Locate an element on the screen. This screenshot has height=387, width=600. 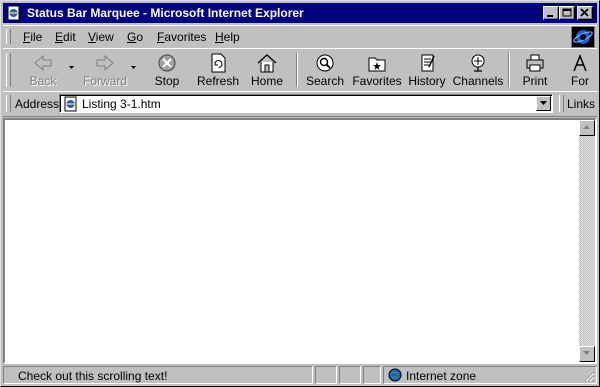
close-button is located at coordinates (585, 13).